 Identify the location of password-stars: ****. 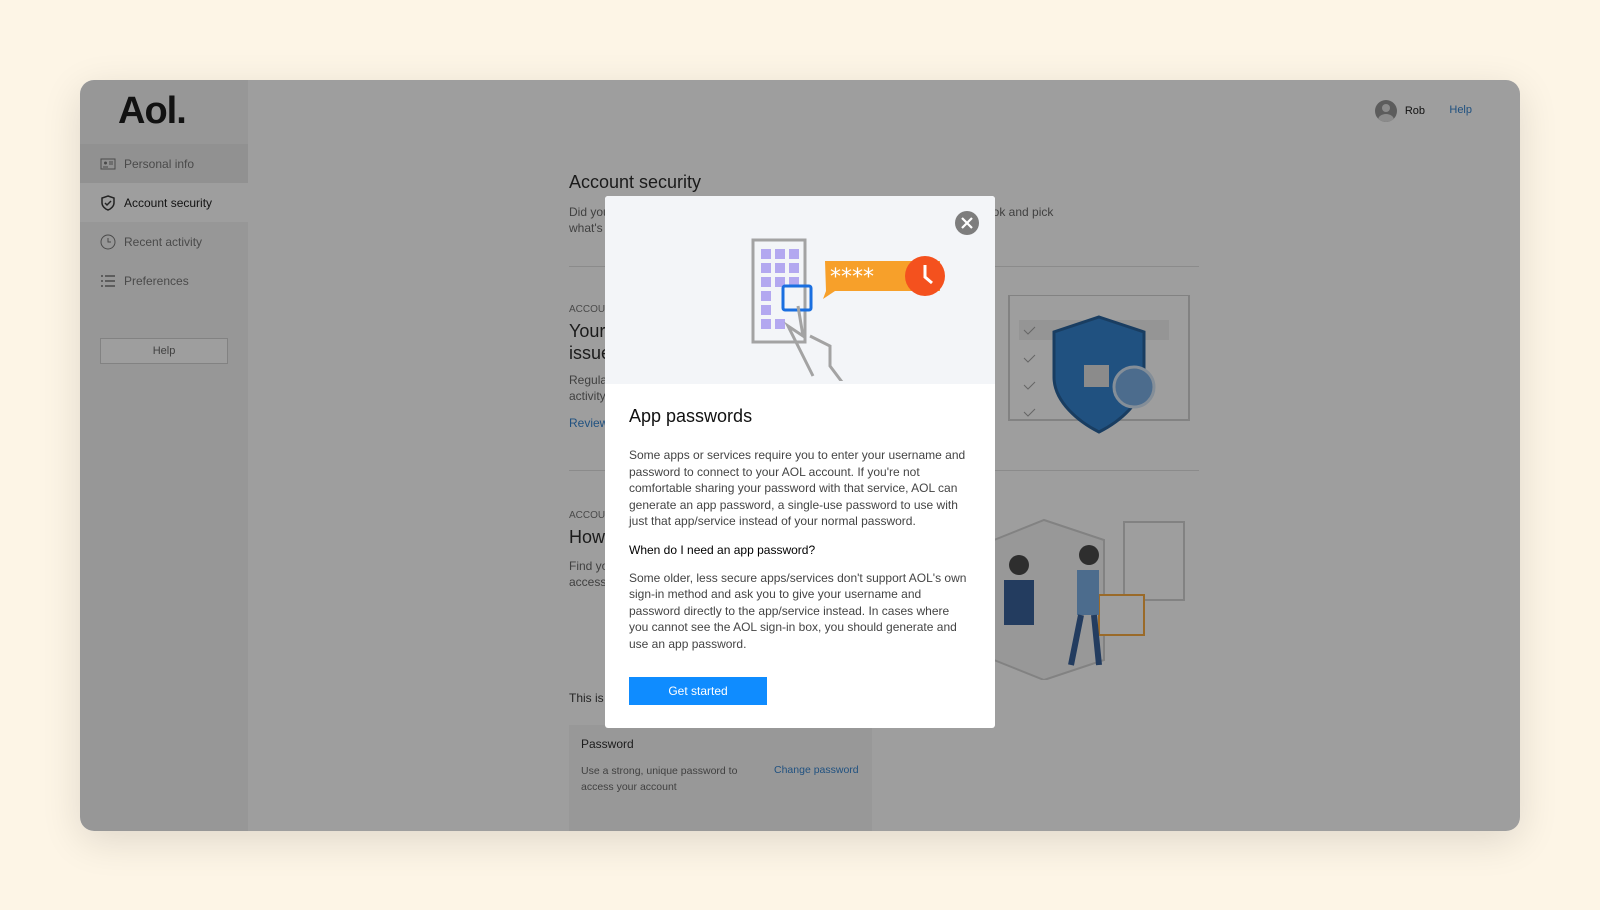
(852, 277).